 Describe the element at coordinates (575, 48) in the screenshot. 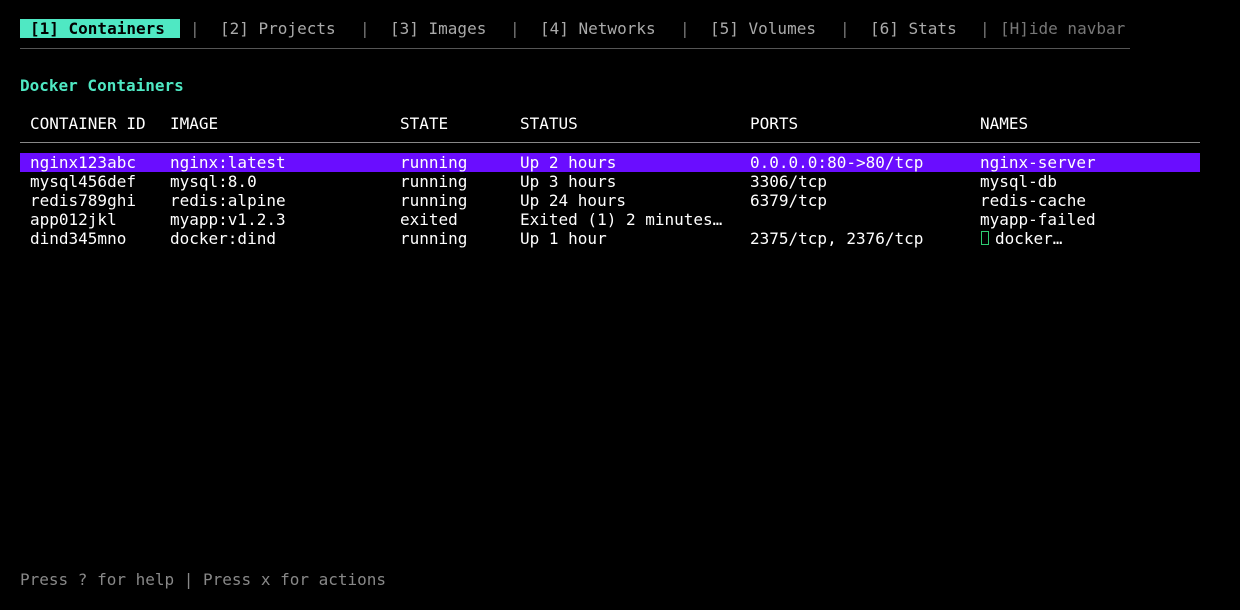

I see `navbar-divider` at that location.